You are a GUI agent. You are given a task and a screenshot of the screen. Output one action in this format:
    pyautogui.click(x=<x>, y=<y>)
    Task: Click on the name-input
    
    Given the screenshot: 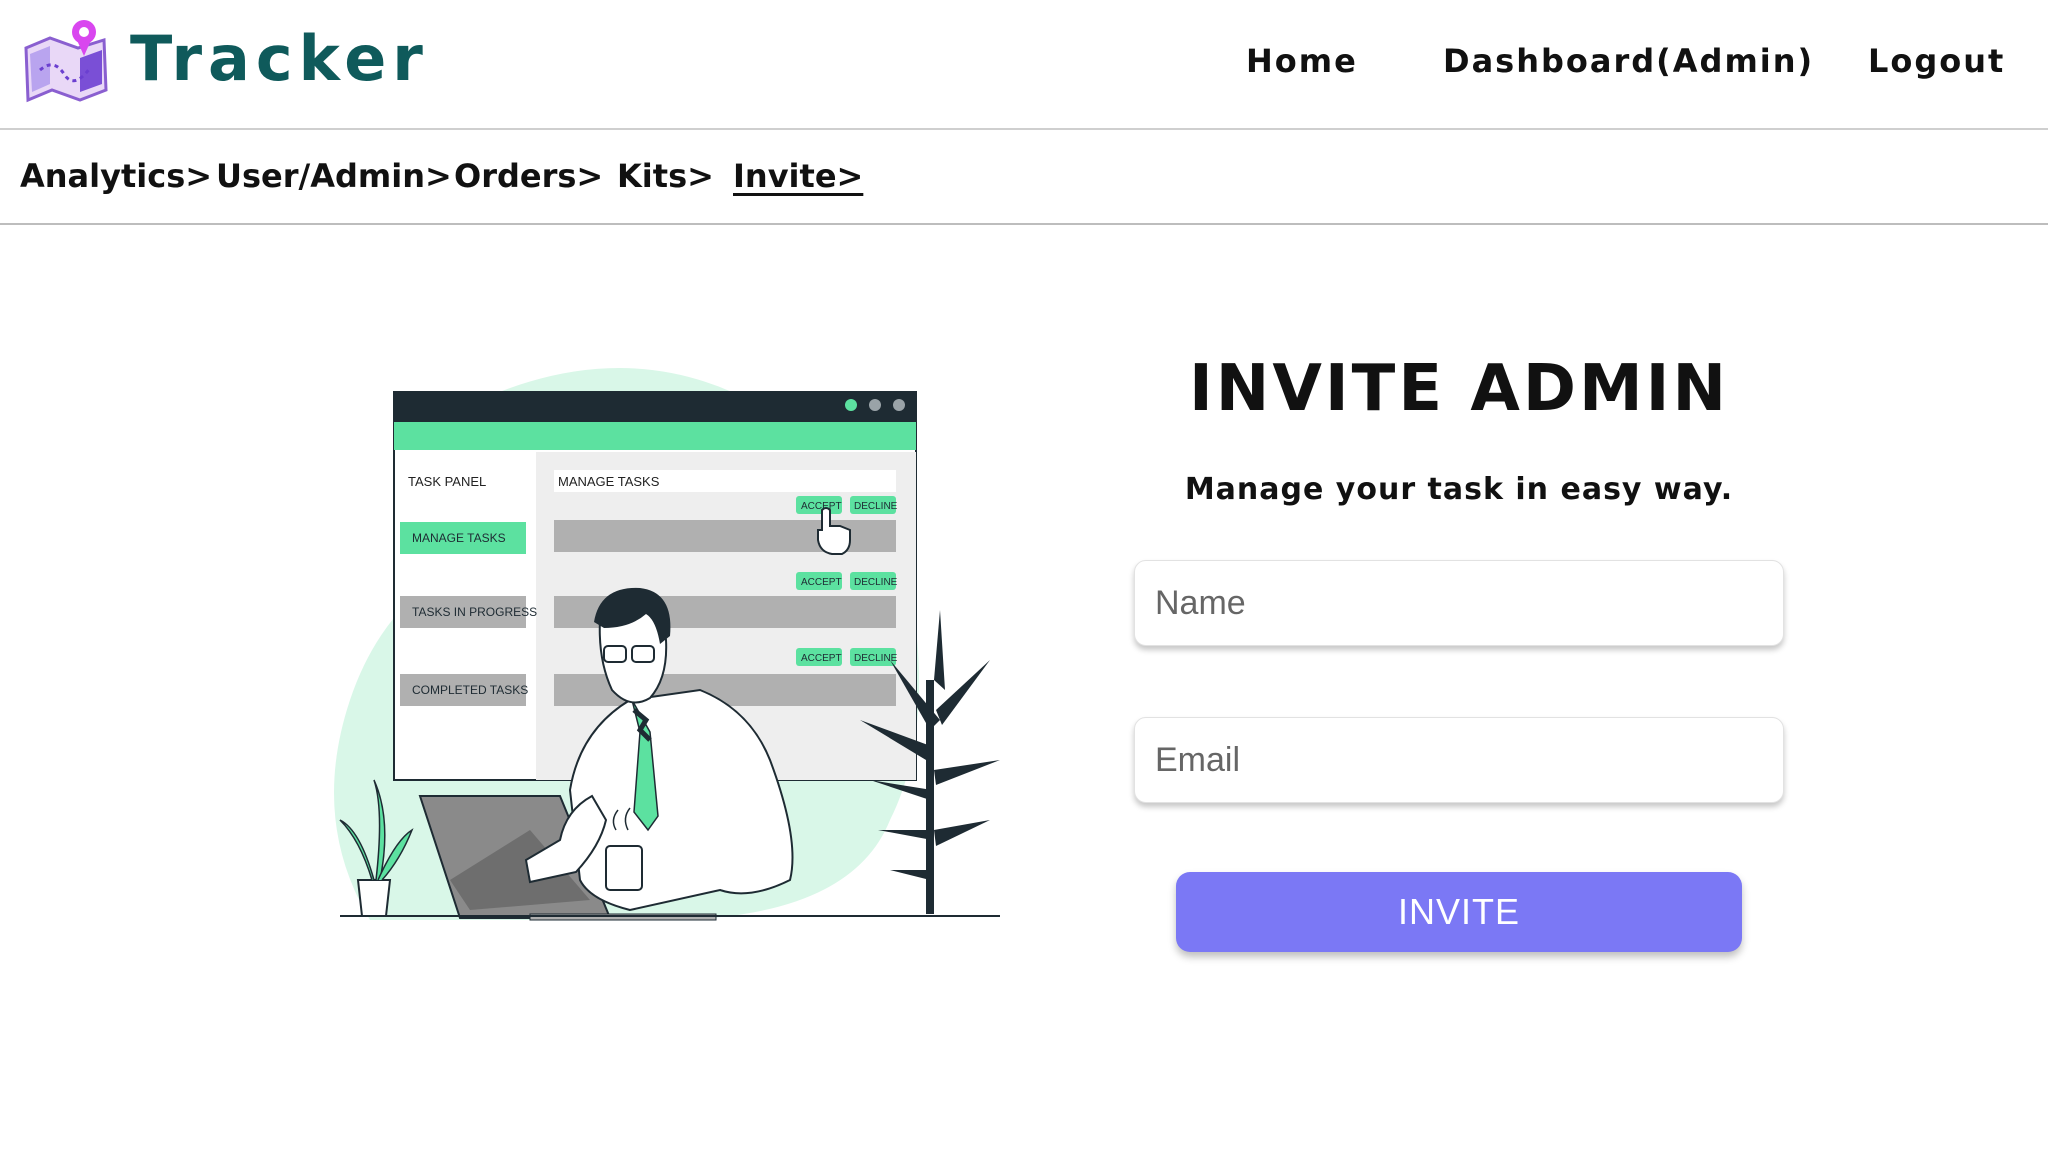 What is the action you would take?
    pyautogui.click(x=1459, y=603)
    